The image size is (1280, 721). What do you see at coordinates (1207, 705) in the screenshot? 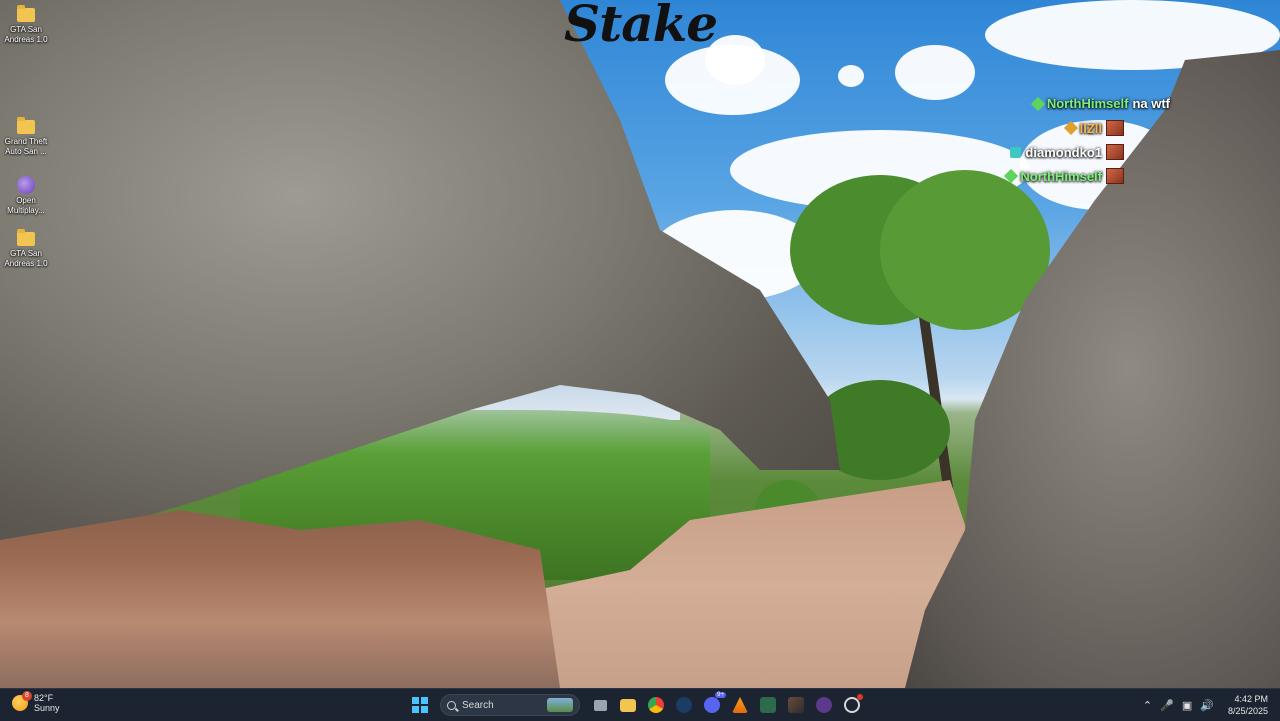
I see `volume-icon: 🔊` at bounding box center [1207, 705].